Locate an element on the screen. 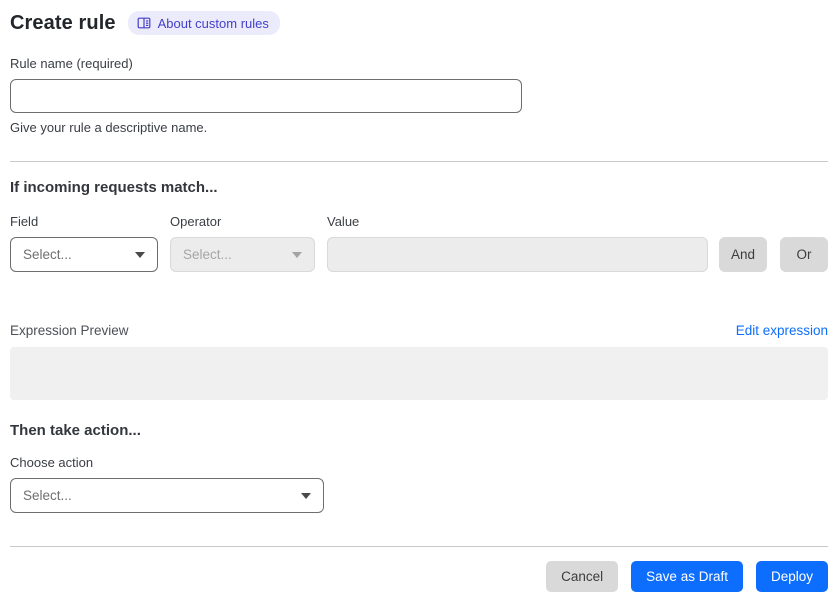 Image resolution: width=839 pixels, height=597 pixels. expression-preview-box is located at coordinates (419, 373).